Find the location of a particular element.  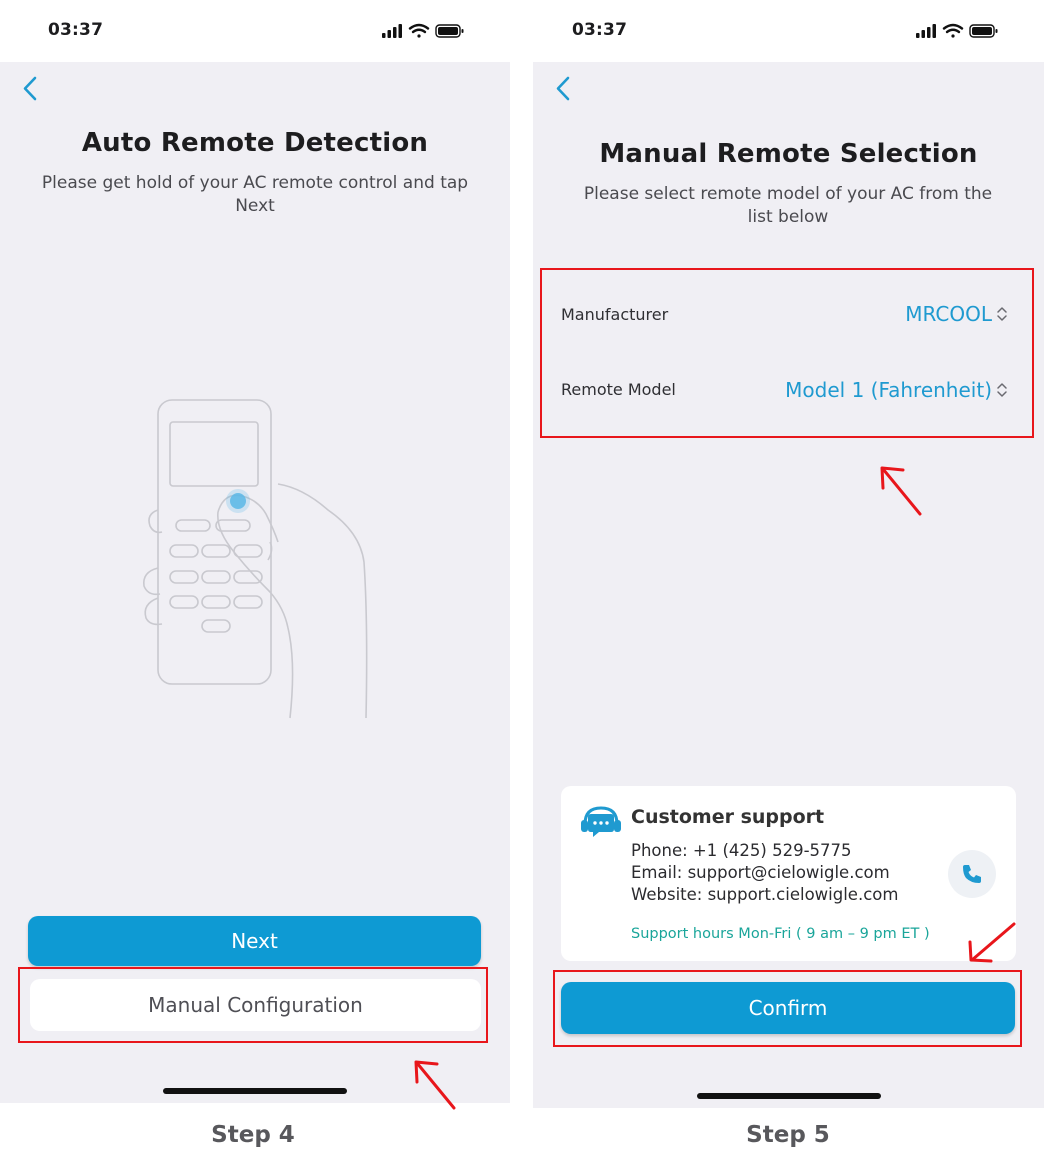

page-title: Manual Remote Selection is located at coordinates (788, 154).